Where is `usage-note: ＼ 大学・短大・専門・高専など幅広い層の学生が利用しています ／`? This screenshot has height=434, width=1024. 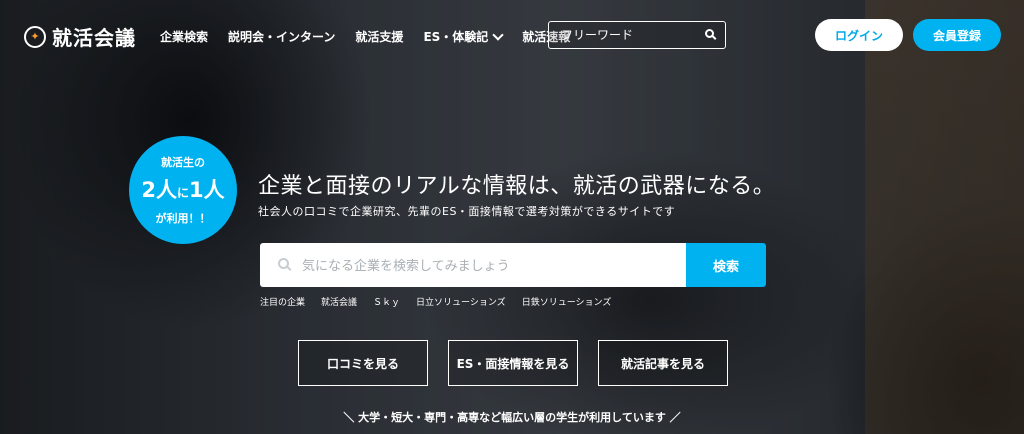 usage-note: ＼ 大学・短大・専門・高専など幅広い層の学生が利用しています ／ is located at coordinates (512, 417).